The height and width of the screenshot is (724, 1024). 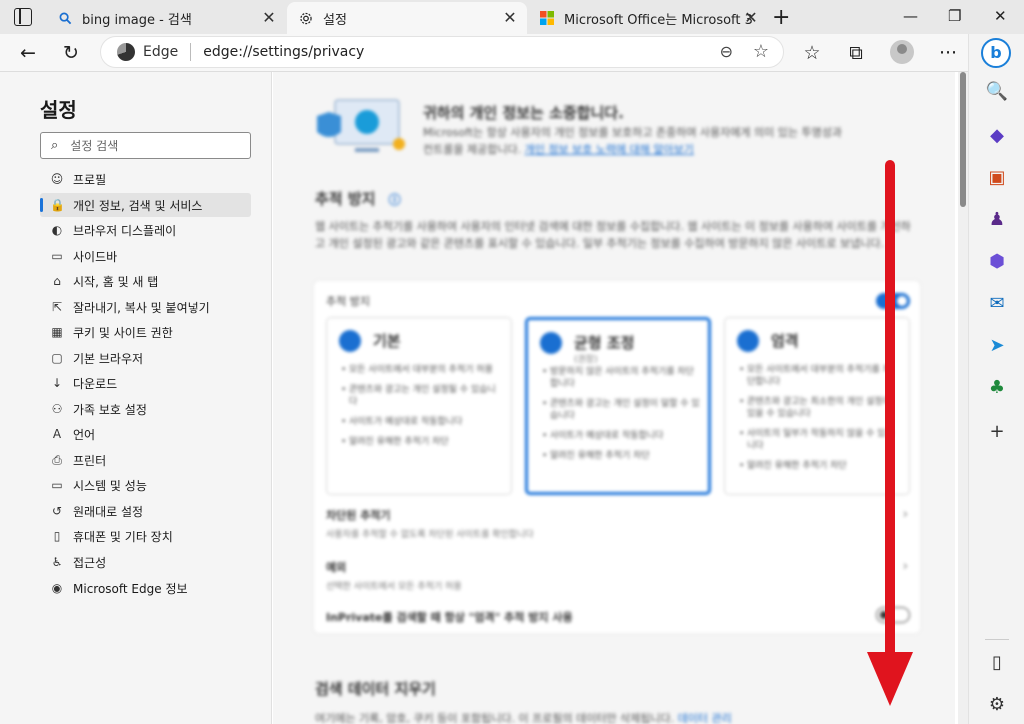 I want to click on family-icon: ⚇, so click(x=57, y=409).